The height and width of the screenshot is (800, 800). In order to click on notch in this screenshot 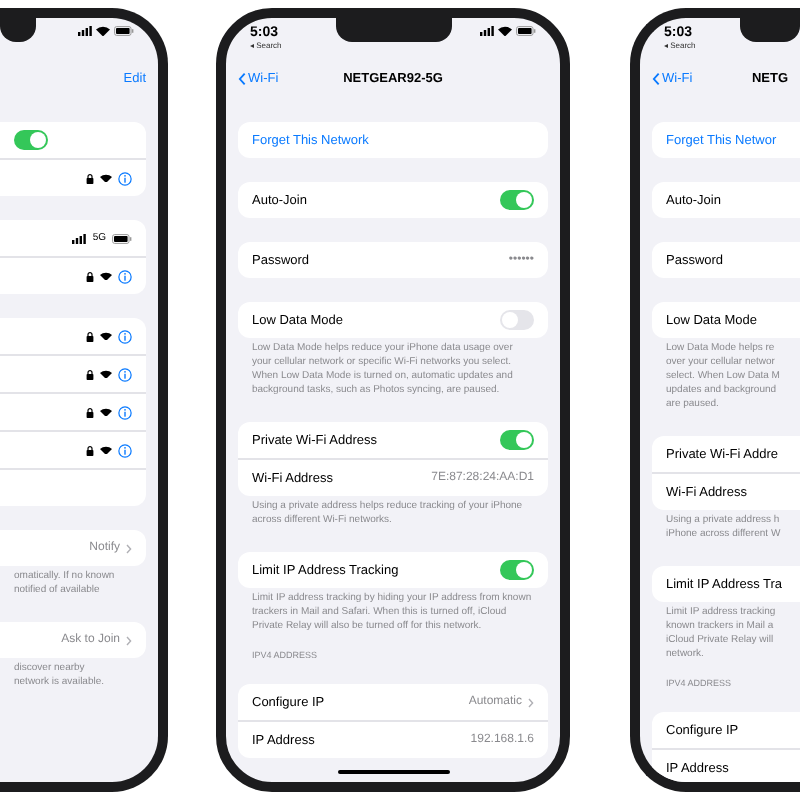, I will do `click(393, 30)`.